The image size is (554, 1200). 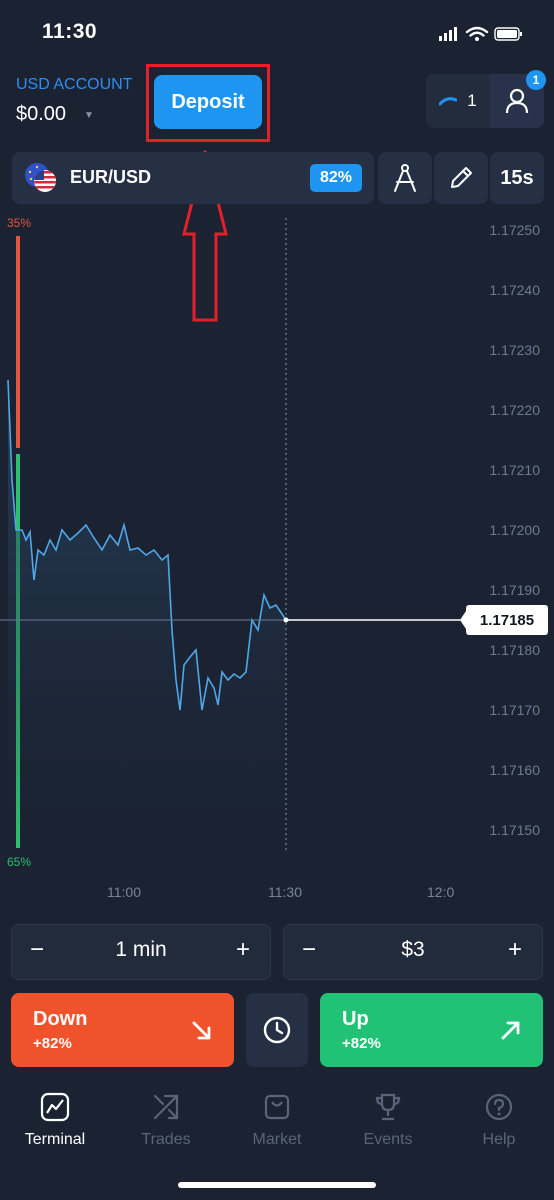 I want to click on time-tick: 11:00, so click(x=124, y=892).